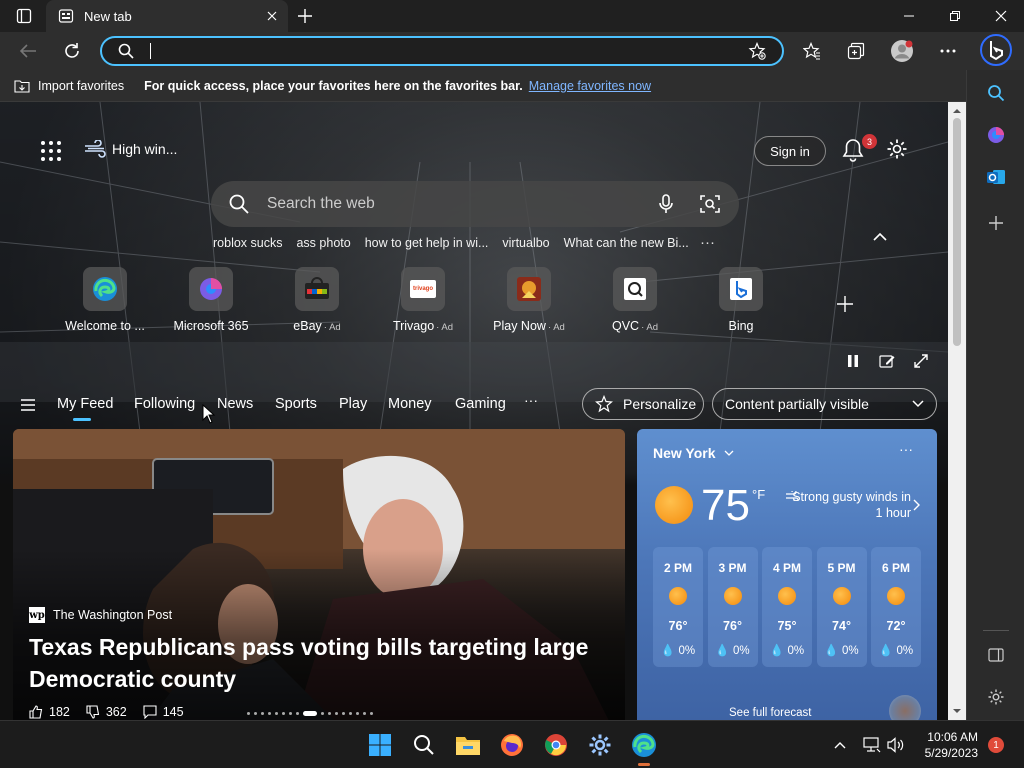 The height and width of the screenshot is (768, 1024). What do you see at coordinates (556, 745) in the screenshot?
I see `chrome-icon` at bounding box center [556, 745].